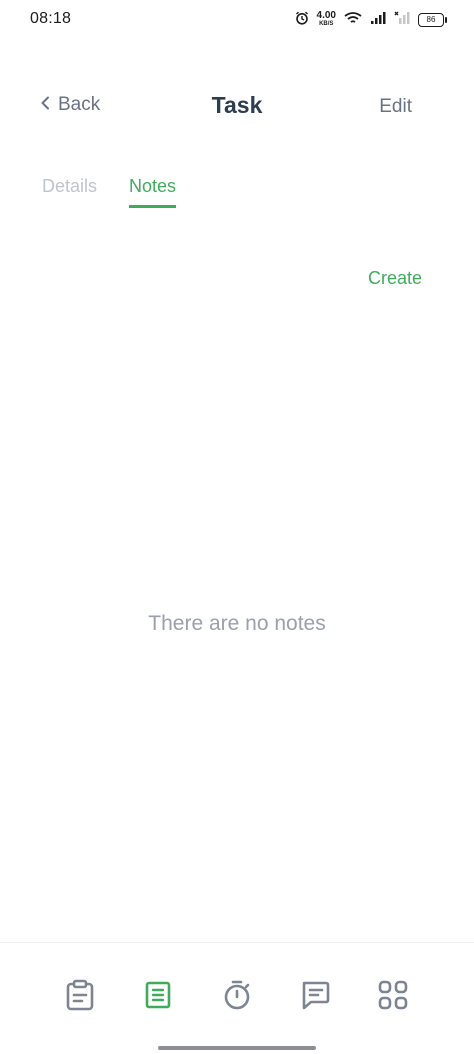 This screenshot has height=1054, width=474. What do you see at coordinates (237, 1048) in the screenshot?
I see `home-indicator` at bounding box center [237, 1048].